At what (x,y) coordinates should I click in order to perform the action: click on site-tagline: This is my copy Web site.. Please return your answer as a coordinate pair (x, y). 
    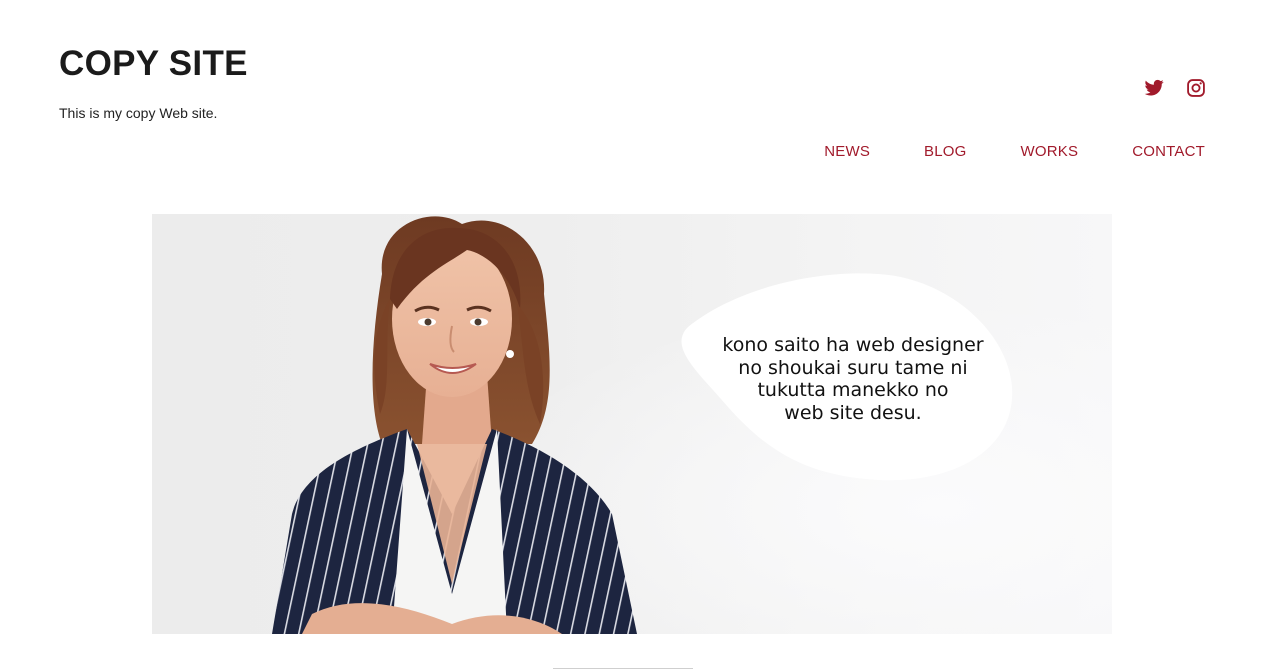
    Looking at the image, I should click on (138, 113).